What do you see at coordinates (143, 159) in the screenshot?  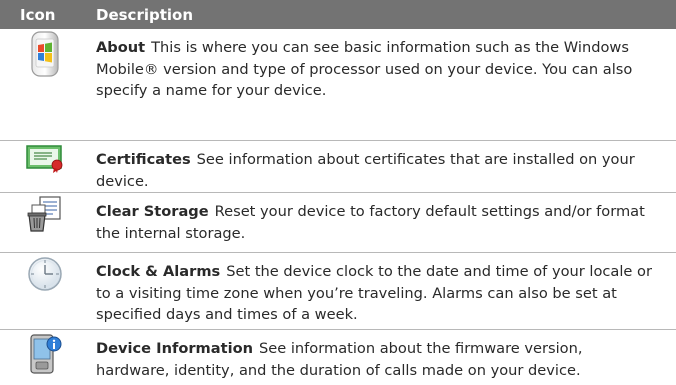 I see `row-title: Certificates` at bounding box center [143, 159].